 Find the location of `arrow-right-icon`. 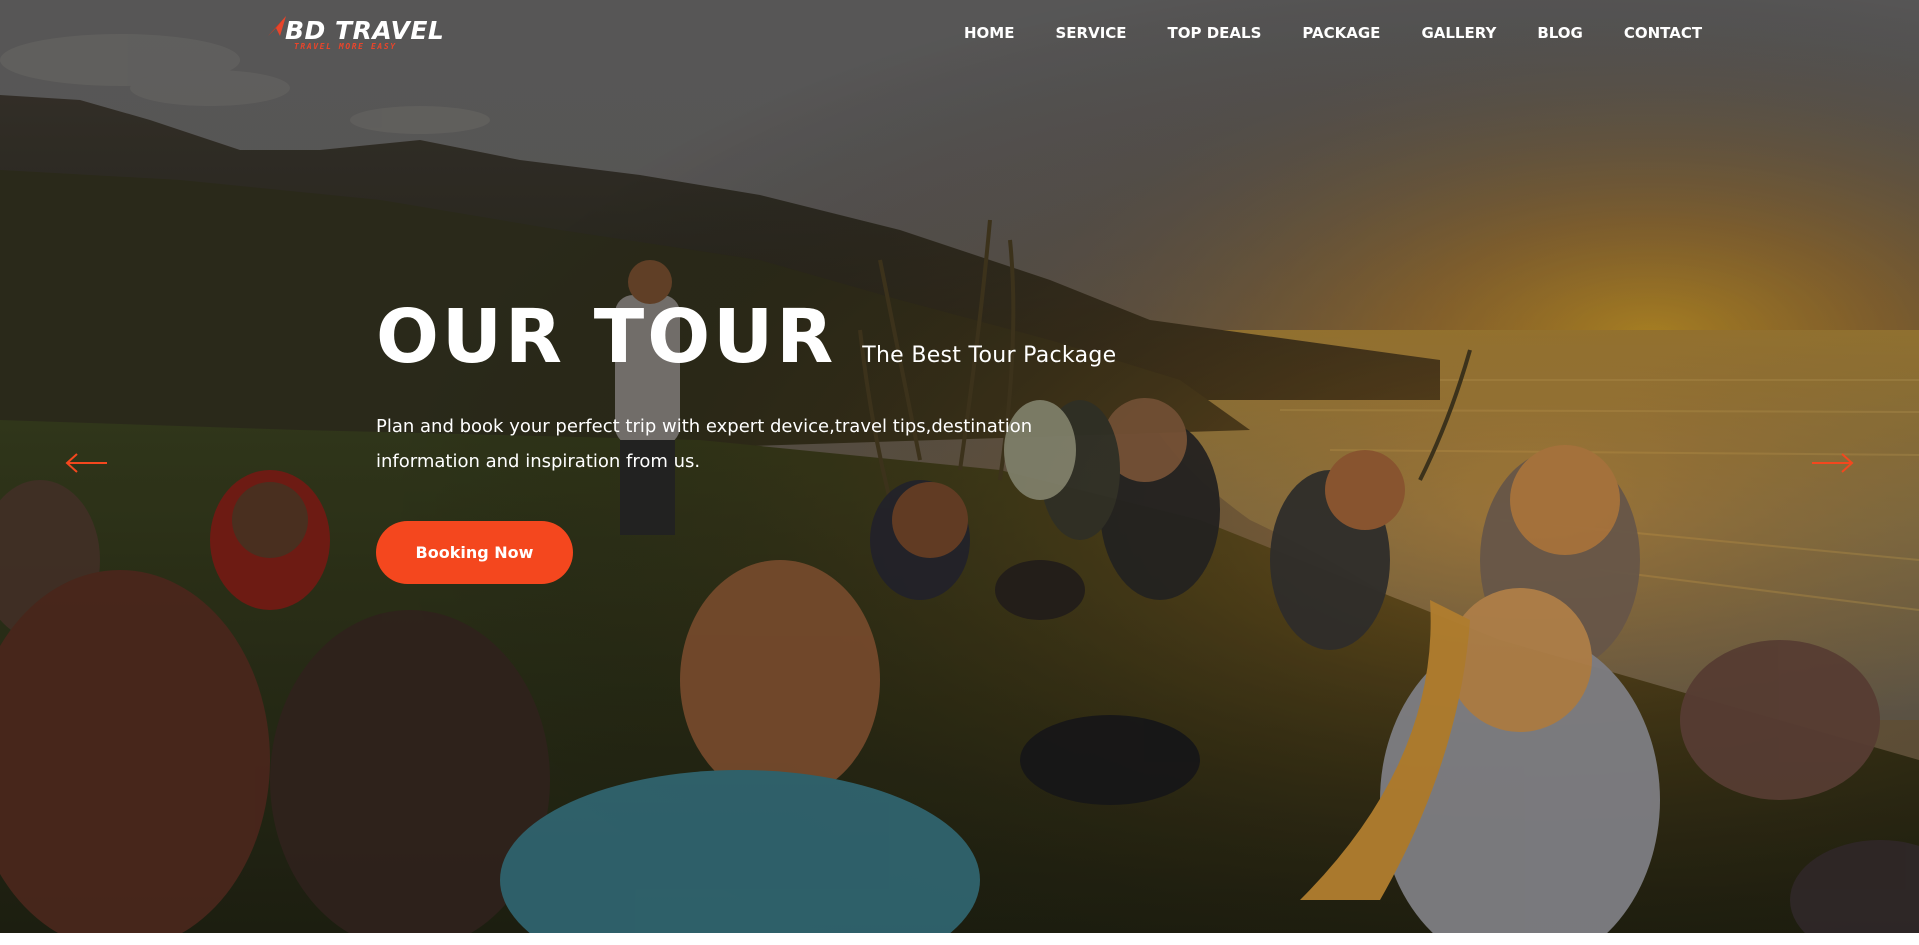

arrow-right-icon is located at coordinates (1832, 463).